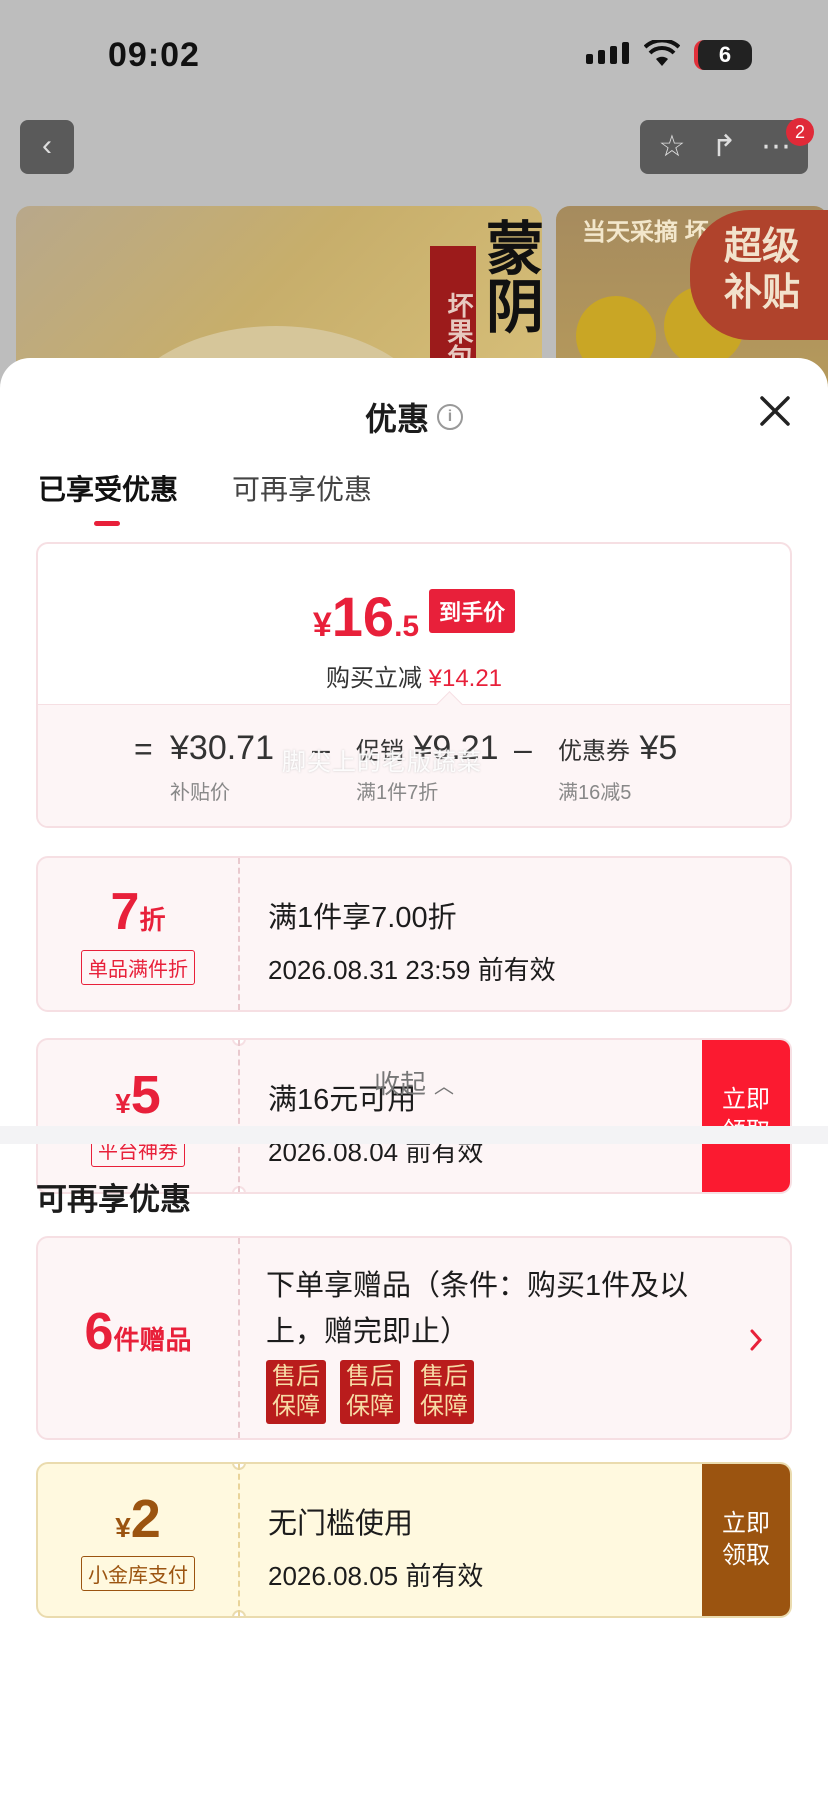  I want to click on battery-indicator: 6, so click(723, 55).